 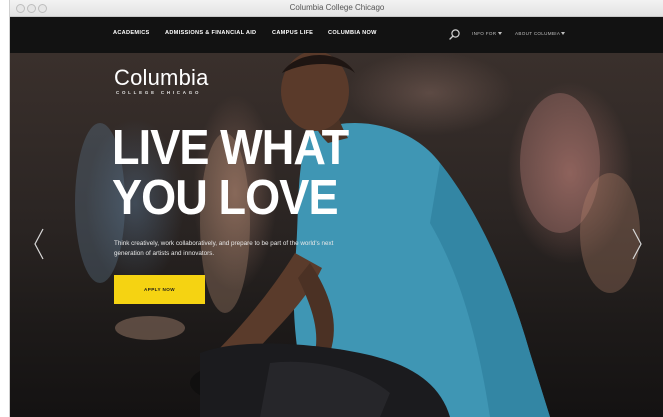 What do you see at coordinates (537, 33) in the screenshot?
I see `nav-about-columbia: ABOUT COLUMBIA` at bounding box center [537, 33].